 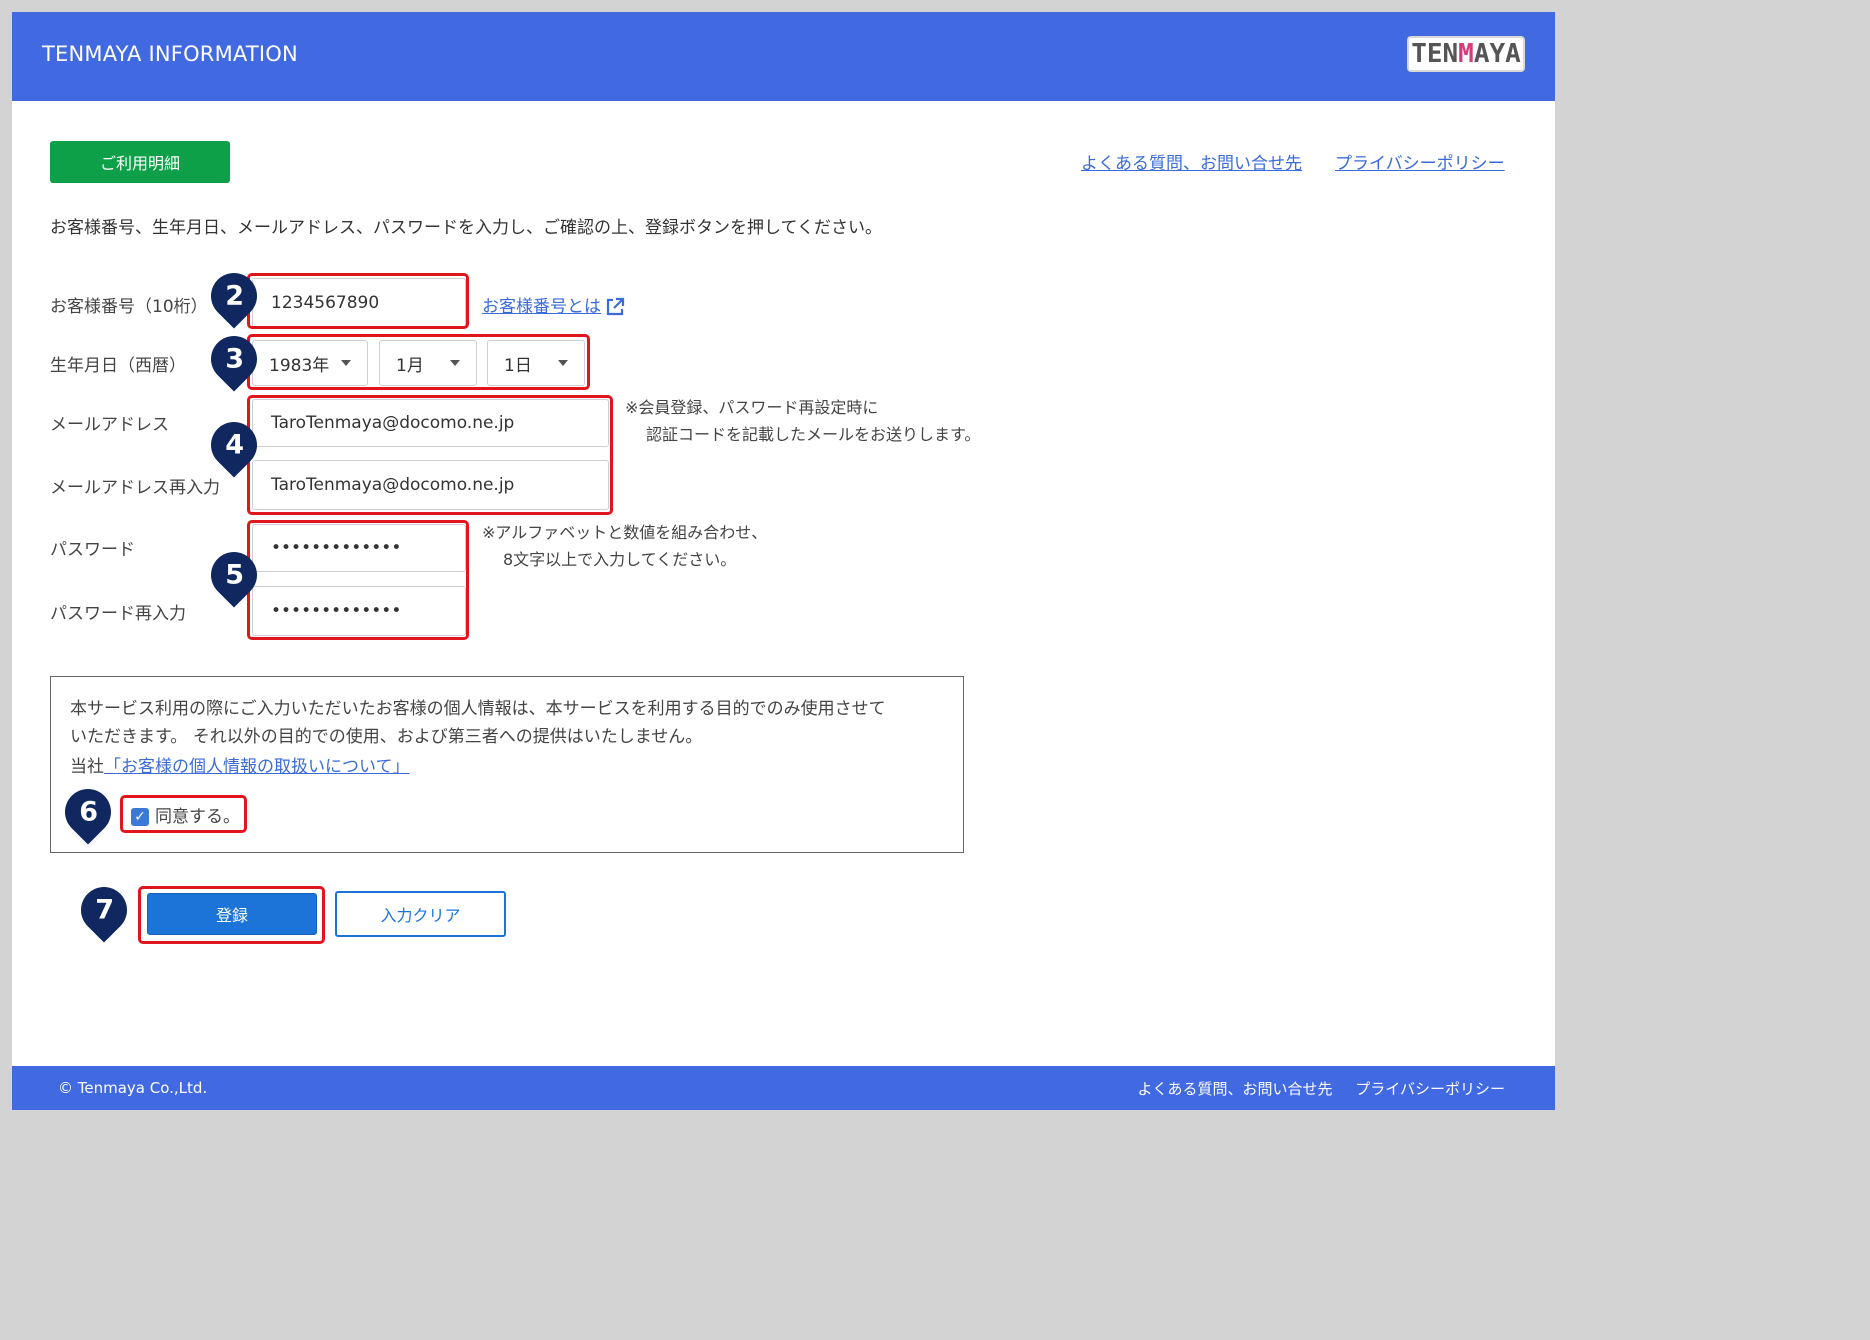 I want to click on logo-text: TEN, so click(x=1435, y=54).